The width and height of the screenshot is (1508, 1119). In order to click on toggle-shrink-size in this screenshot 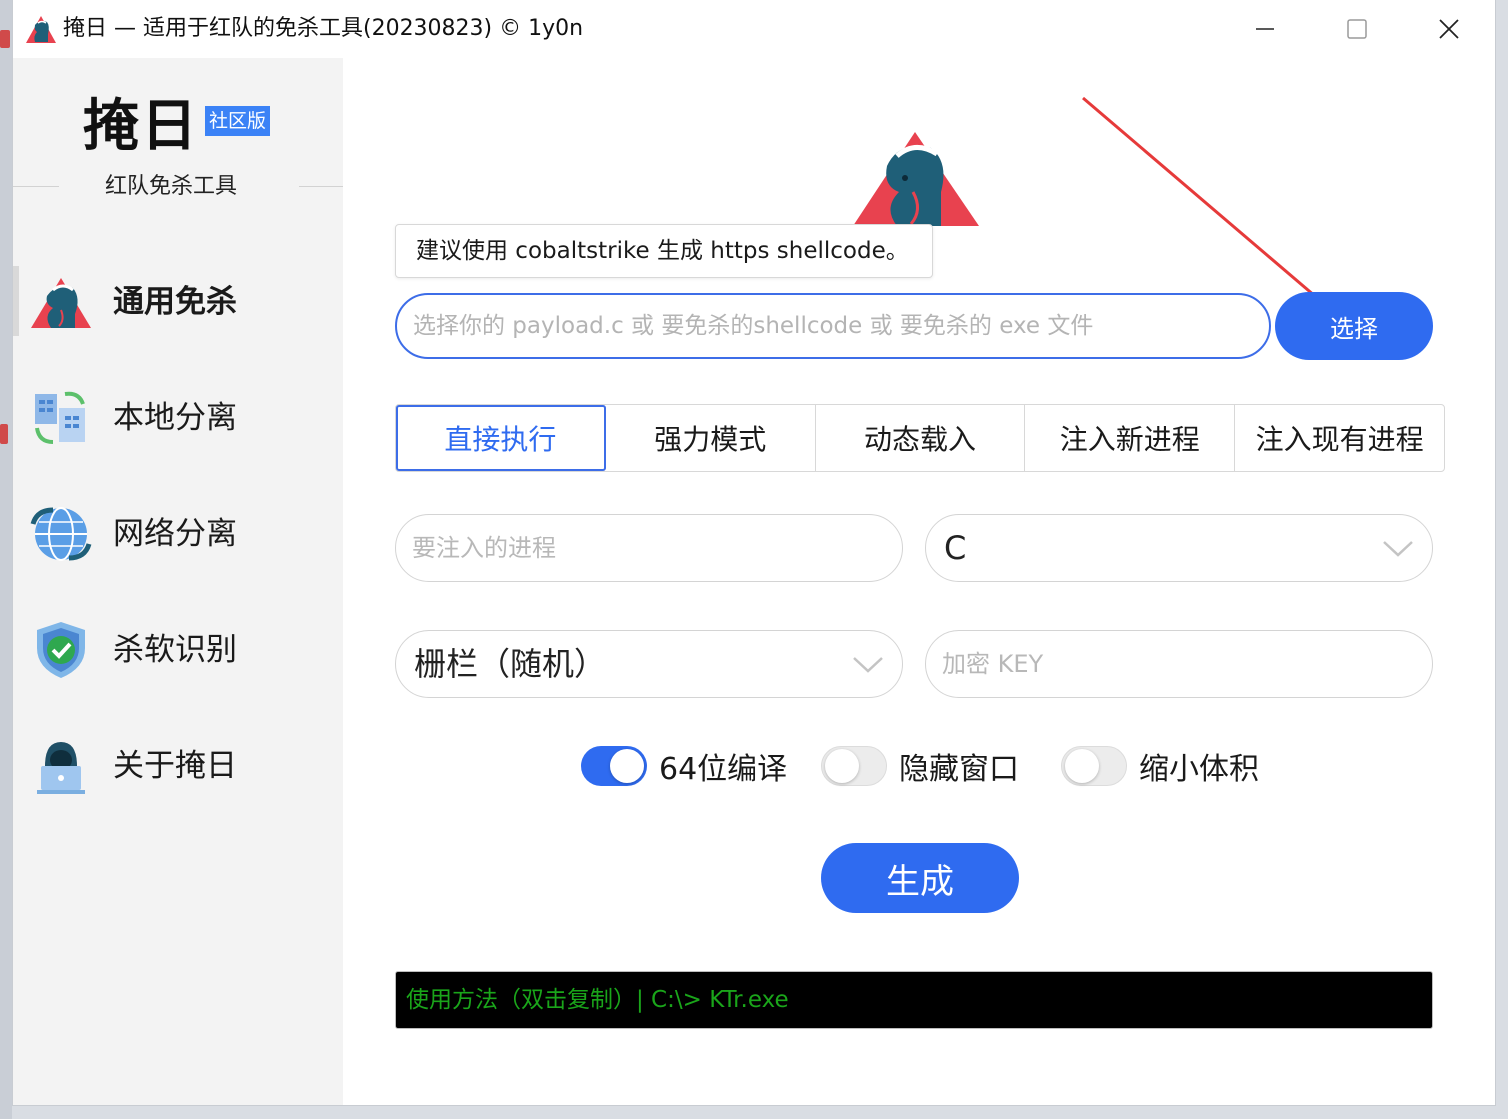, I will do `click(1094, 766)`.